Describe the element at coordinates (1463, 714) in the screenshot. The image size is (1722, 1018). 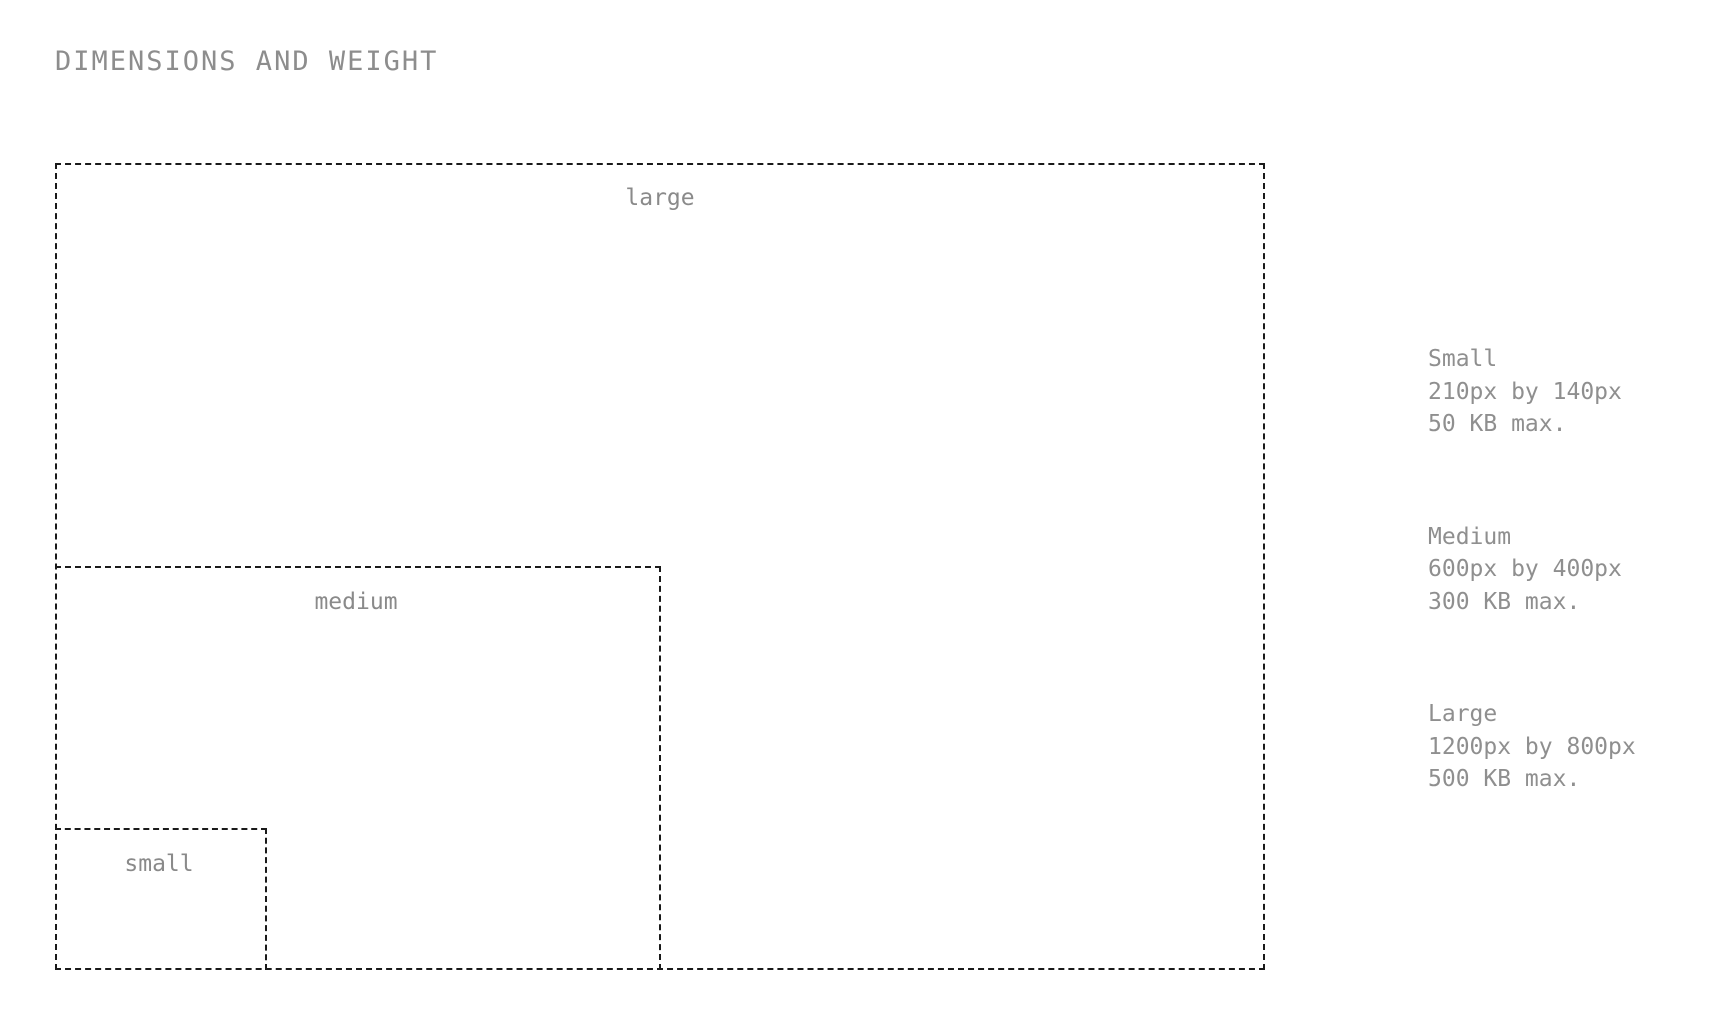
I see `spec-name: Large` at that location.